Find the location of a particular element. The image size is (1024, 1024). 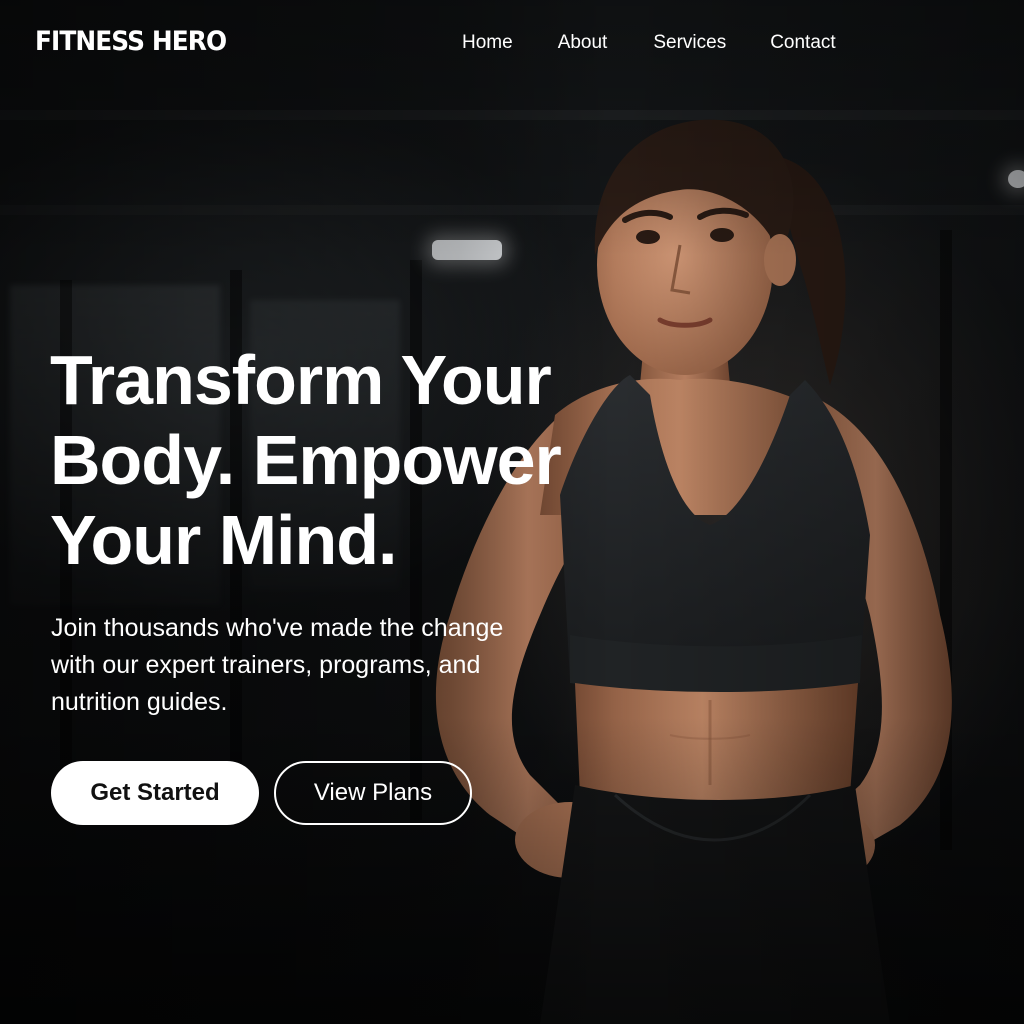

get-started-button: Get Started is located at coordinates (155, 793).